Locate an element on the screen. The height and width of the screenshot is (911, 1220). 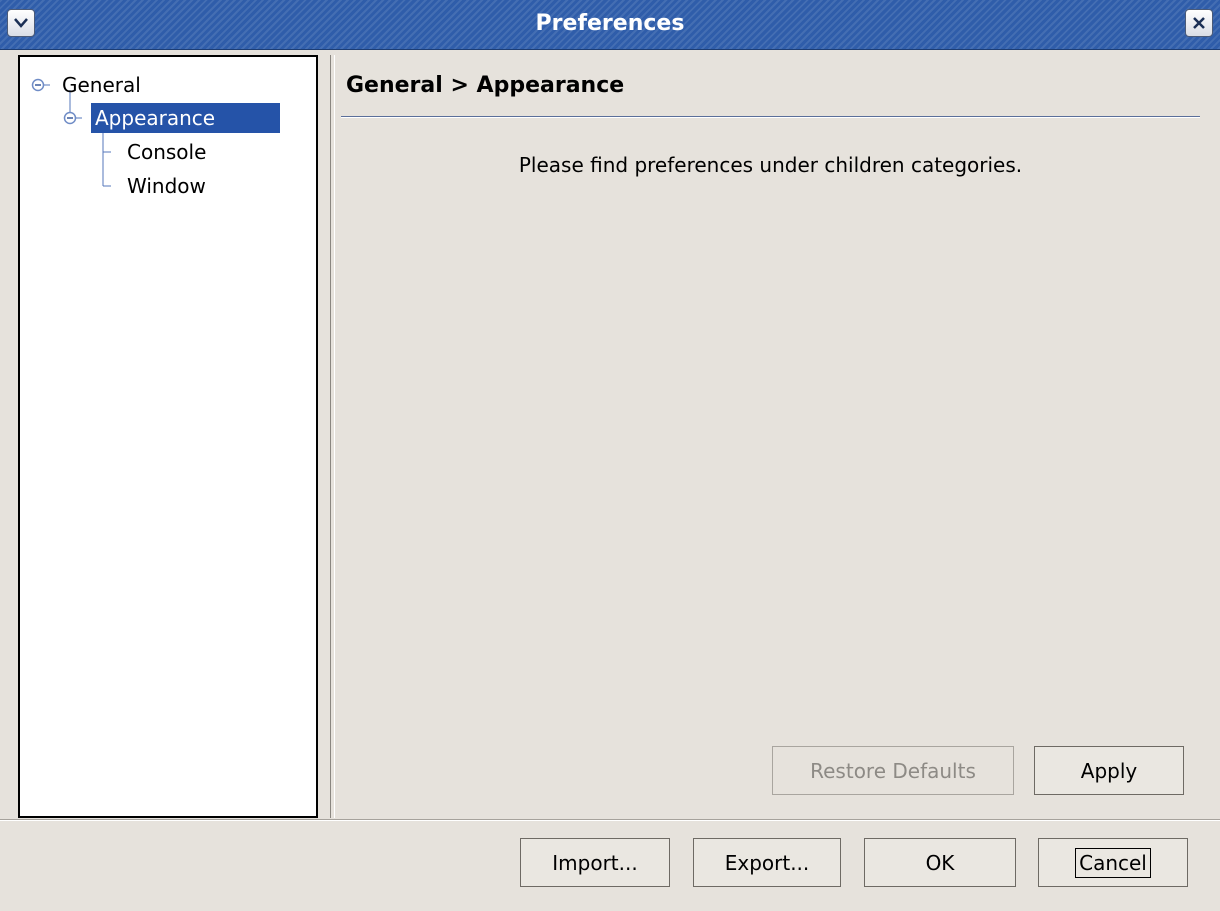
cancel-button: Cancel is located at coordinates (1113, 862).